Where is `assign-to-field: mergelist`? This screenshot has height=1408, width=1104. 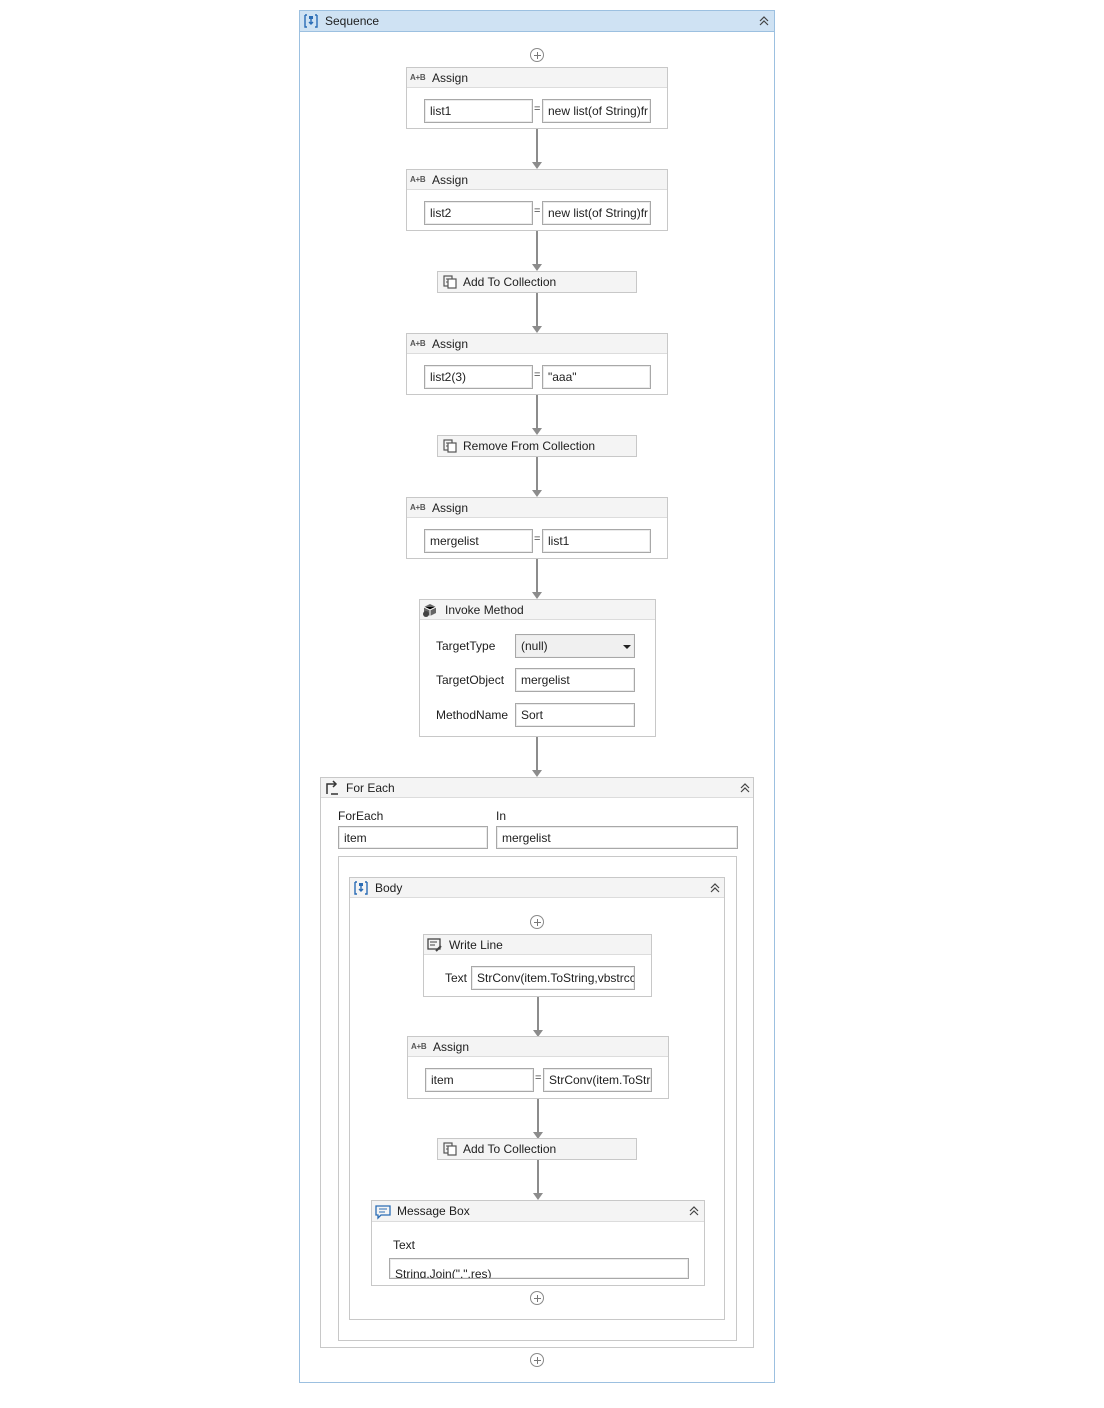
assign-to-field: mergelist is located at coordinates (478, 541).